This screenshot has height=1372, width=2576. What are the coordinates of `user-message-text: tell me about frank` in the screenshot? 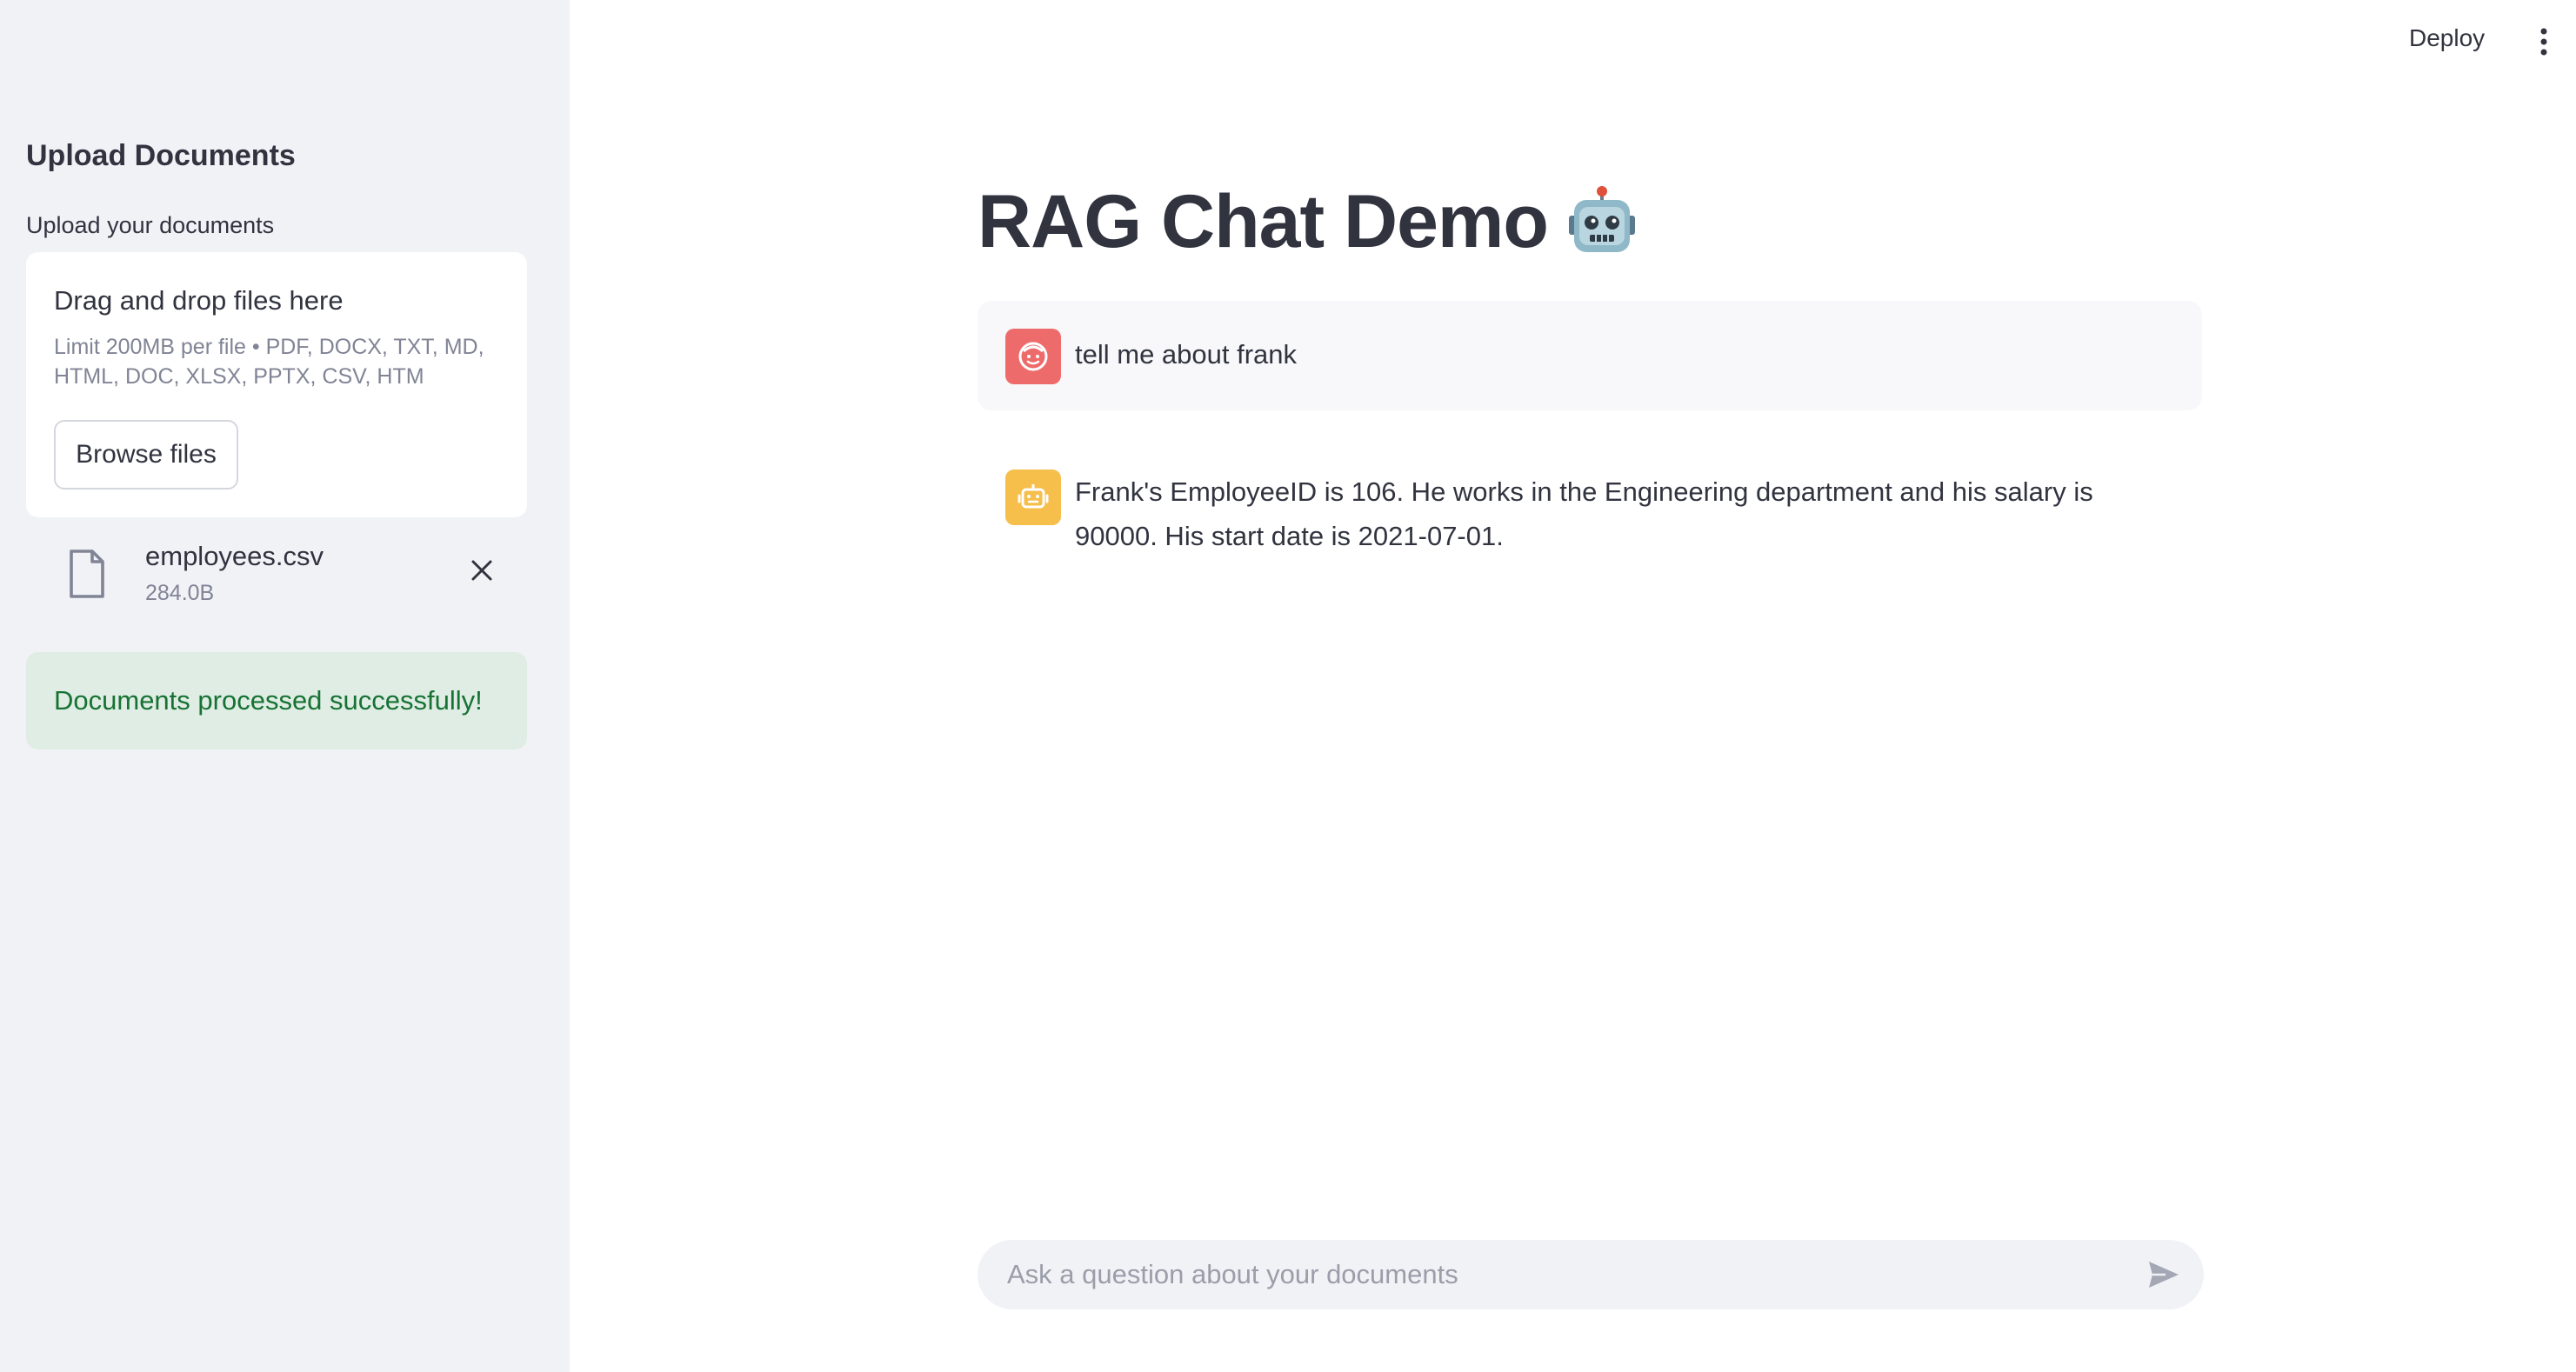 It's located at (1186, 354).